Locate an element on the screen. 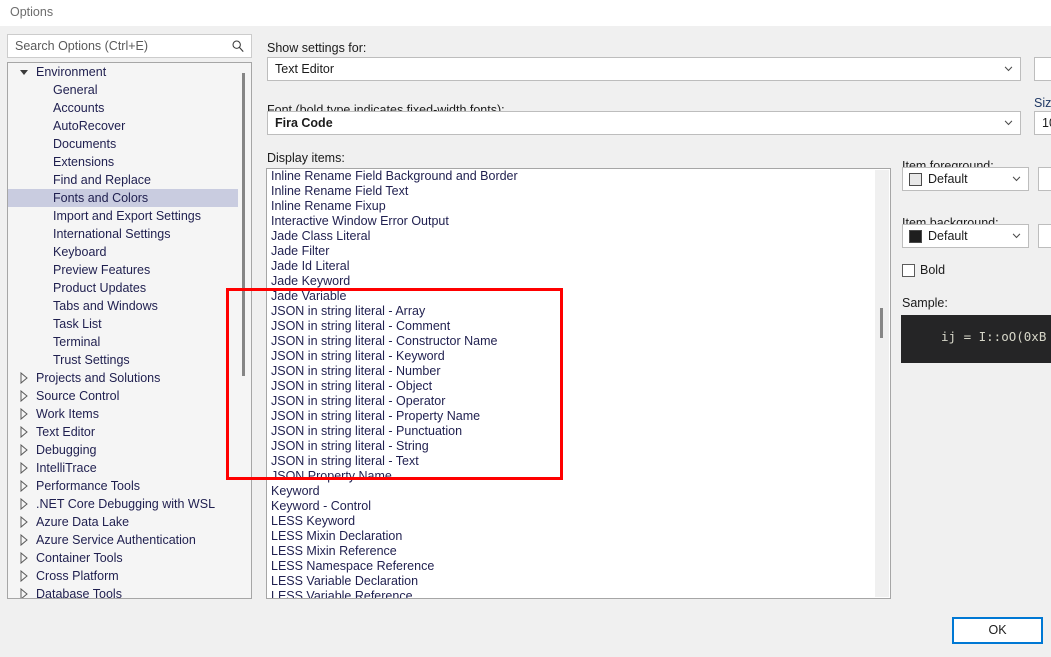  show-settings-for-combo-overflow is located at coordinates (1042, 69).